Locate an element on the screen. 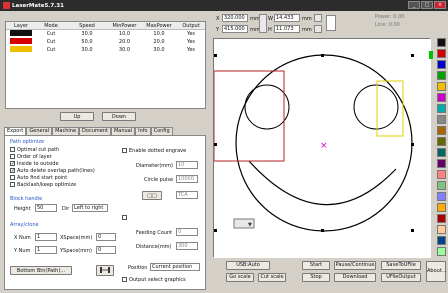 The image size is (448, 293). tab-config: Config is located at coordinates (161, 131).